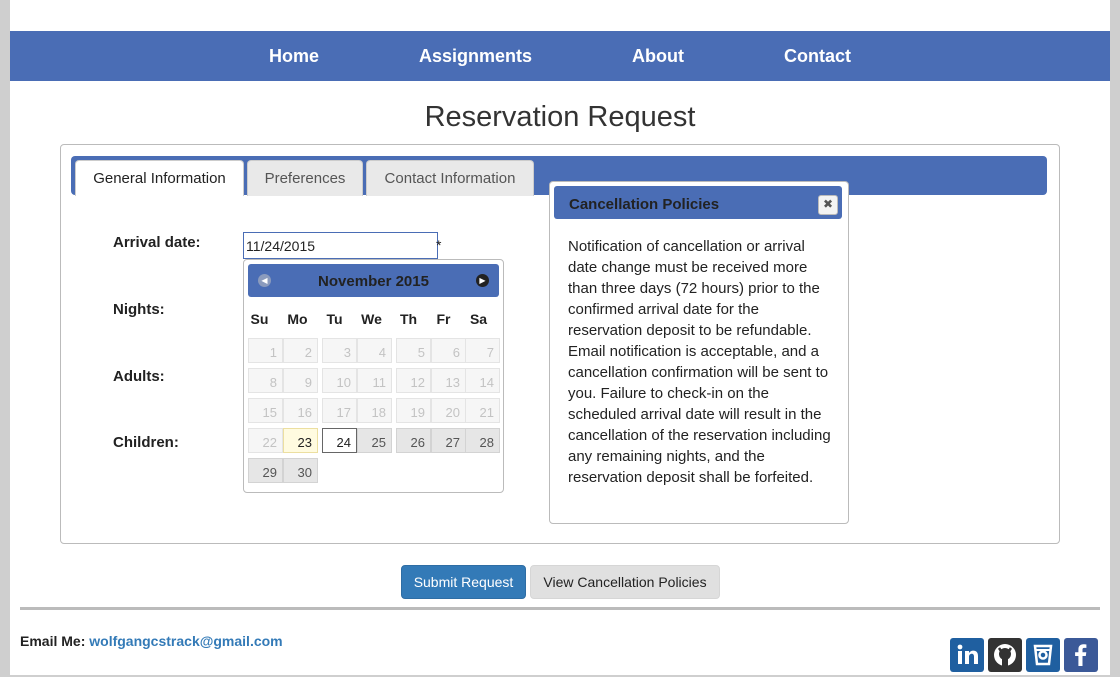  I want to click on nav-assignments: Assignments, so click(475, 56).